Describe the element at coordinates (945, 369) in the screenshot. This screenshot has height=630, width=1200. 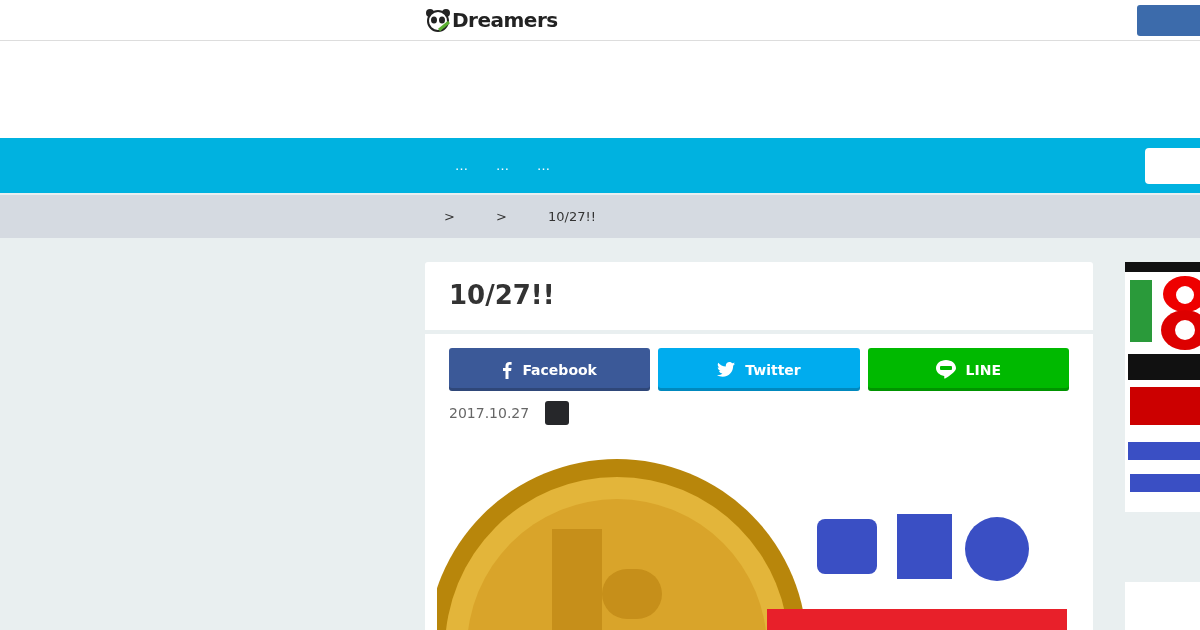
I see `speech-bubble-icon` at that location.